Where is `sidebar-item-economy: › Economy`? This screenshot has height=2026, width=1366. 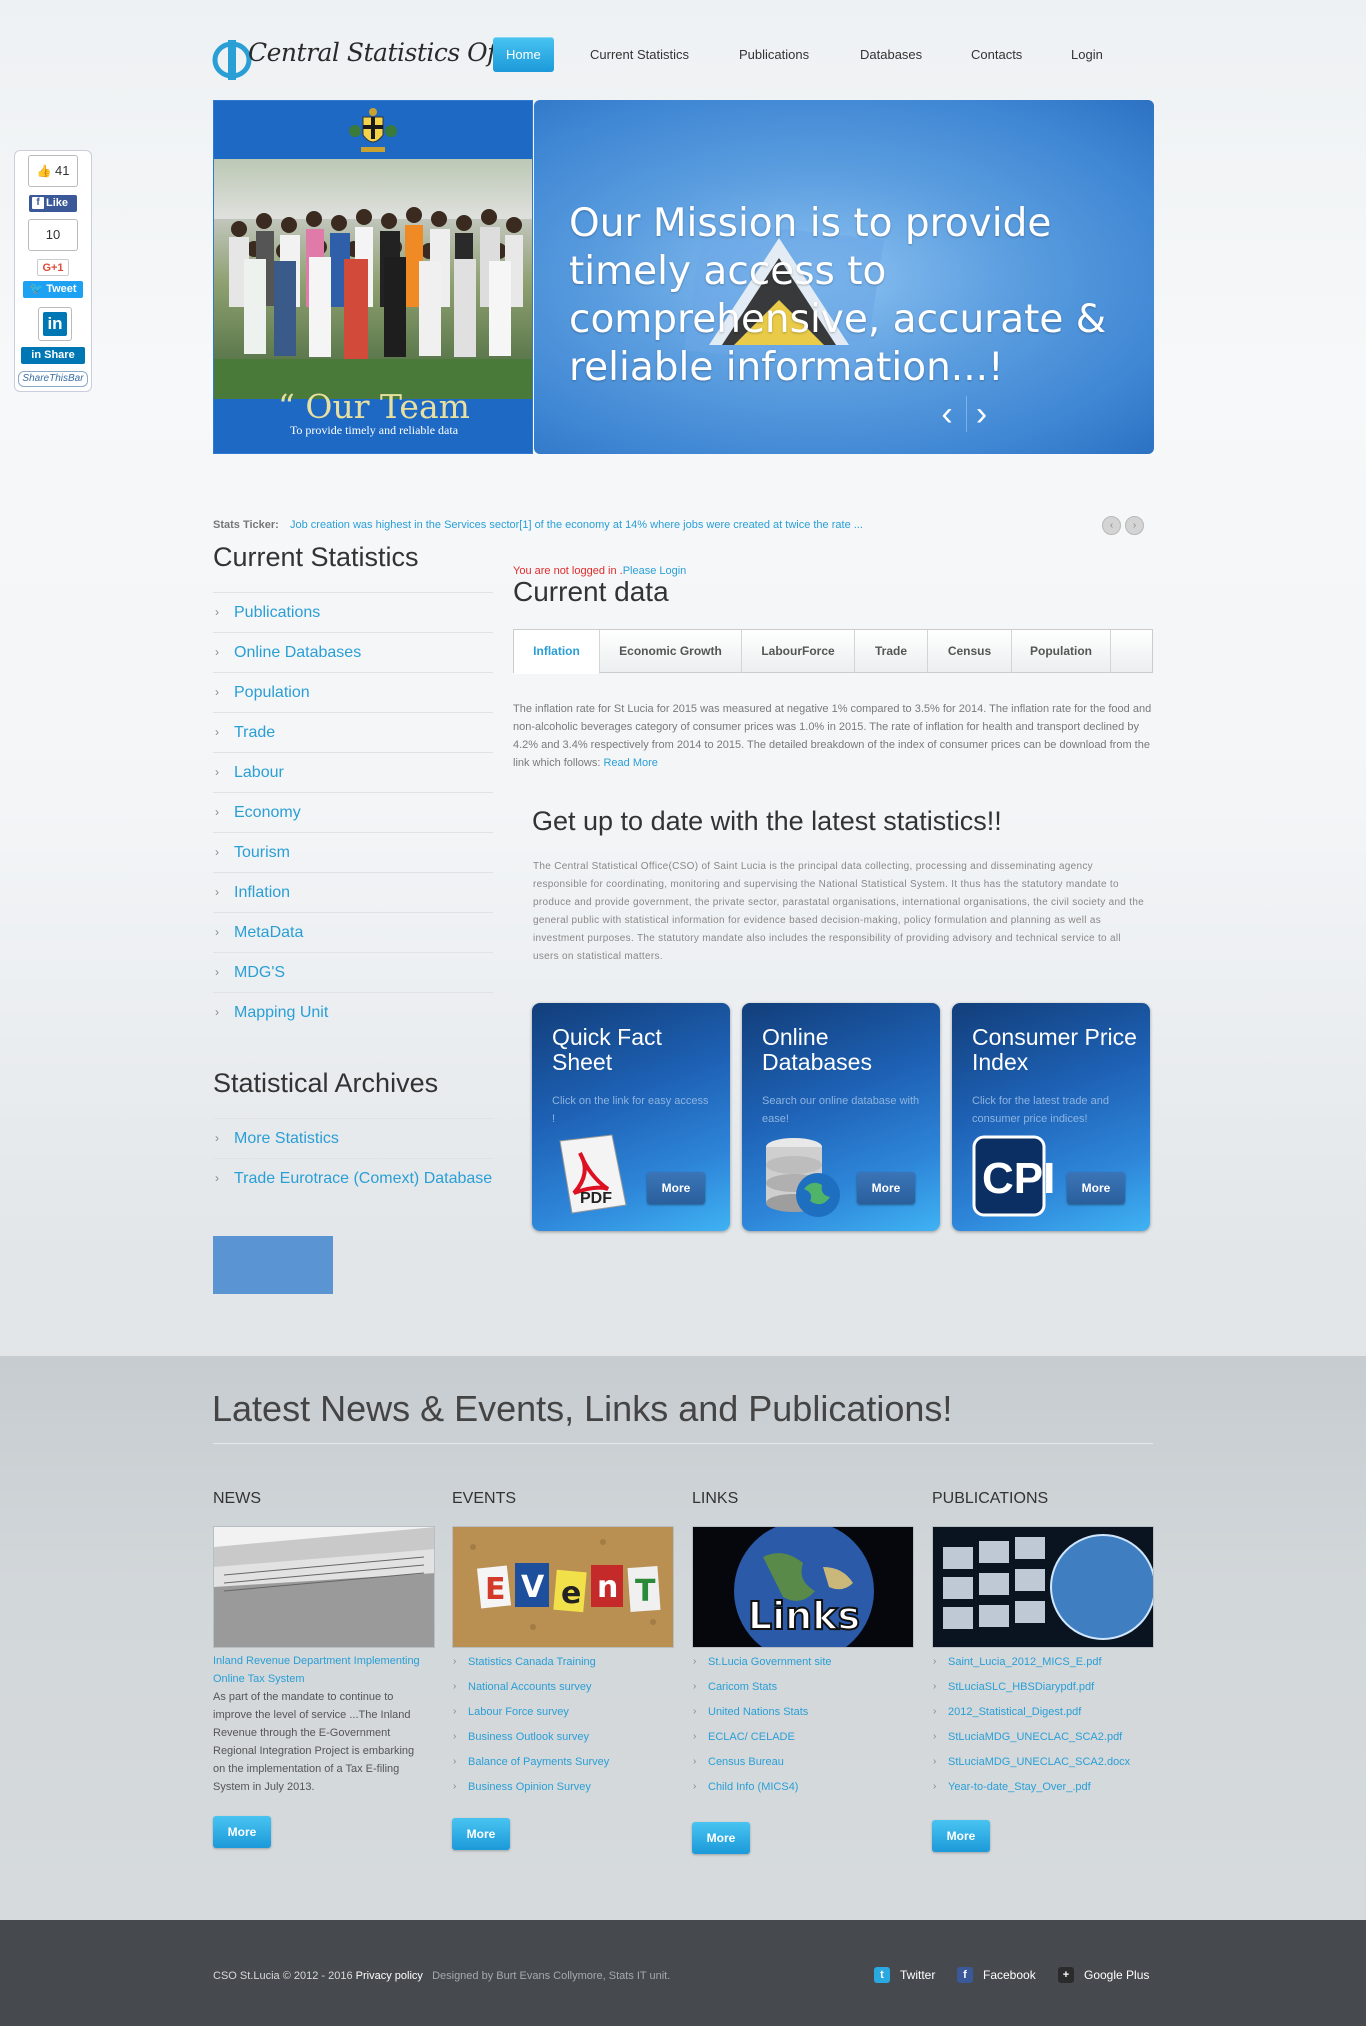
sidebar-item-economy: › Economy is located at coordinates (353, 812).